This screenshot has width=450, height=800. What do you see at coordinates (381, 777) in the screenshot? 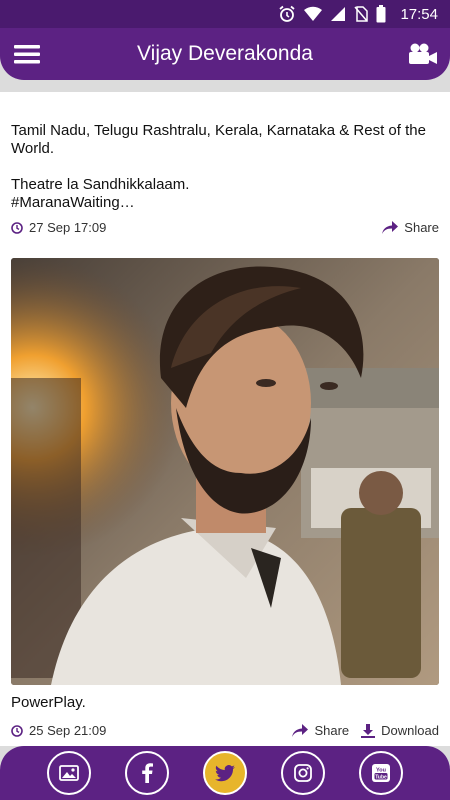
I see `svg-text: Tube` at bounding box center [381, 777].